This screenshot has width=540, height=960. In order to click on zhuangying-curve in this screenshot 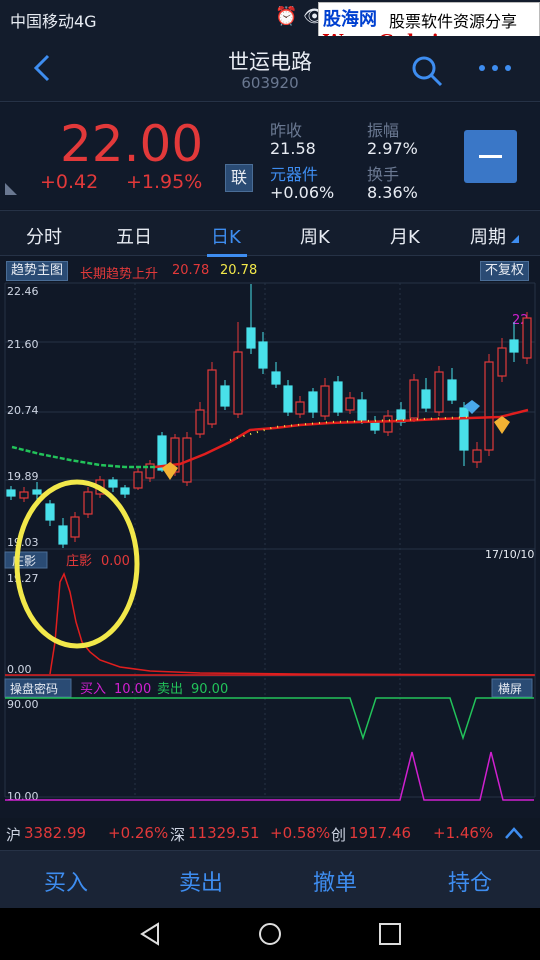, I will do `click(292, 624)`.